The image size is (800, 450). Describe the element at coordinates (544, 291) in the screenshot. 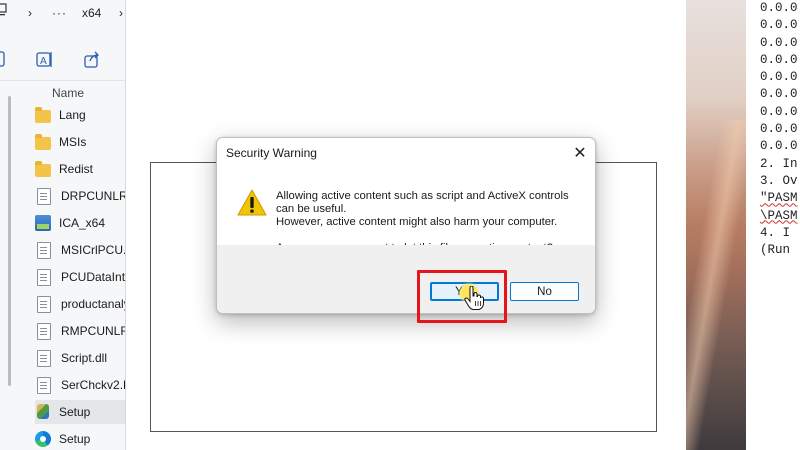

I see `no-button: No` at that location.